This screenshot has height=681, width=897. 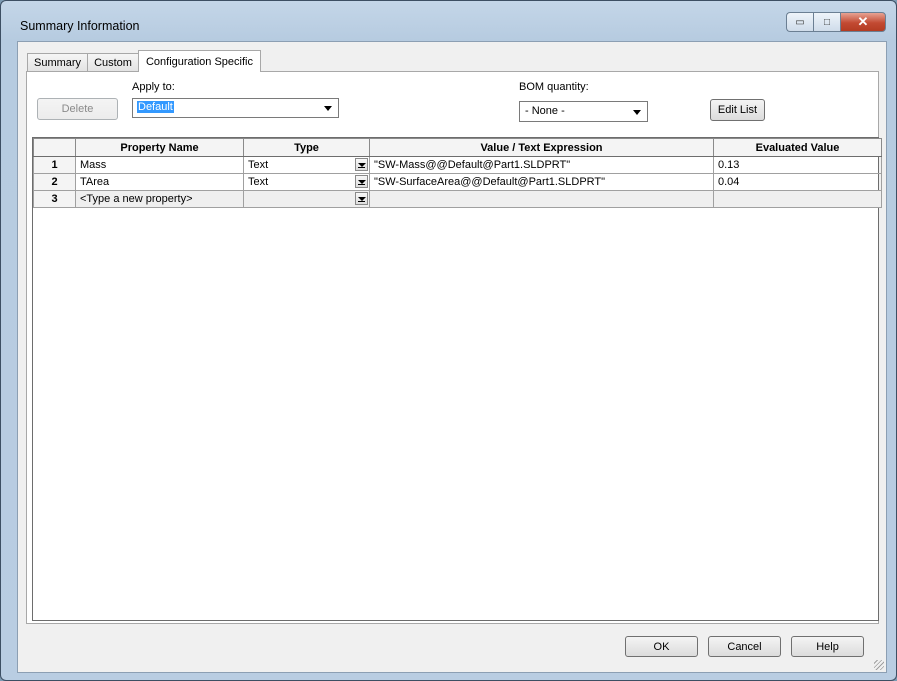 What do you see at coordinates (583, 111) in the screenshot?
I see `bom-quantity-dropdown: - None -` at bounding box center [583, 111].